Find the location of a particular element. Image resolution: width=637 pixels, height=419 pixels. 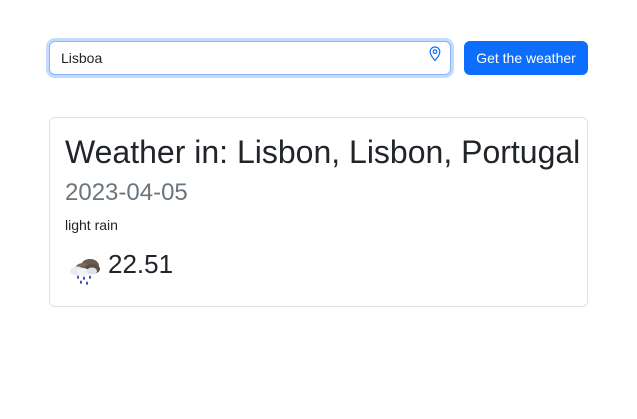

city-search-input is located at coordinates (250, 58).